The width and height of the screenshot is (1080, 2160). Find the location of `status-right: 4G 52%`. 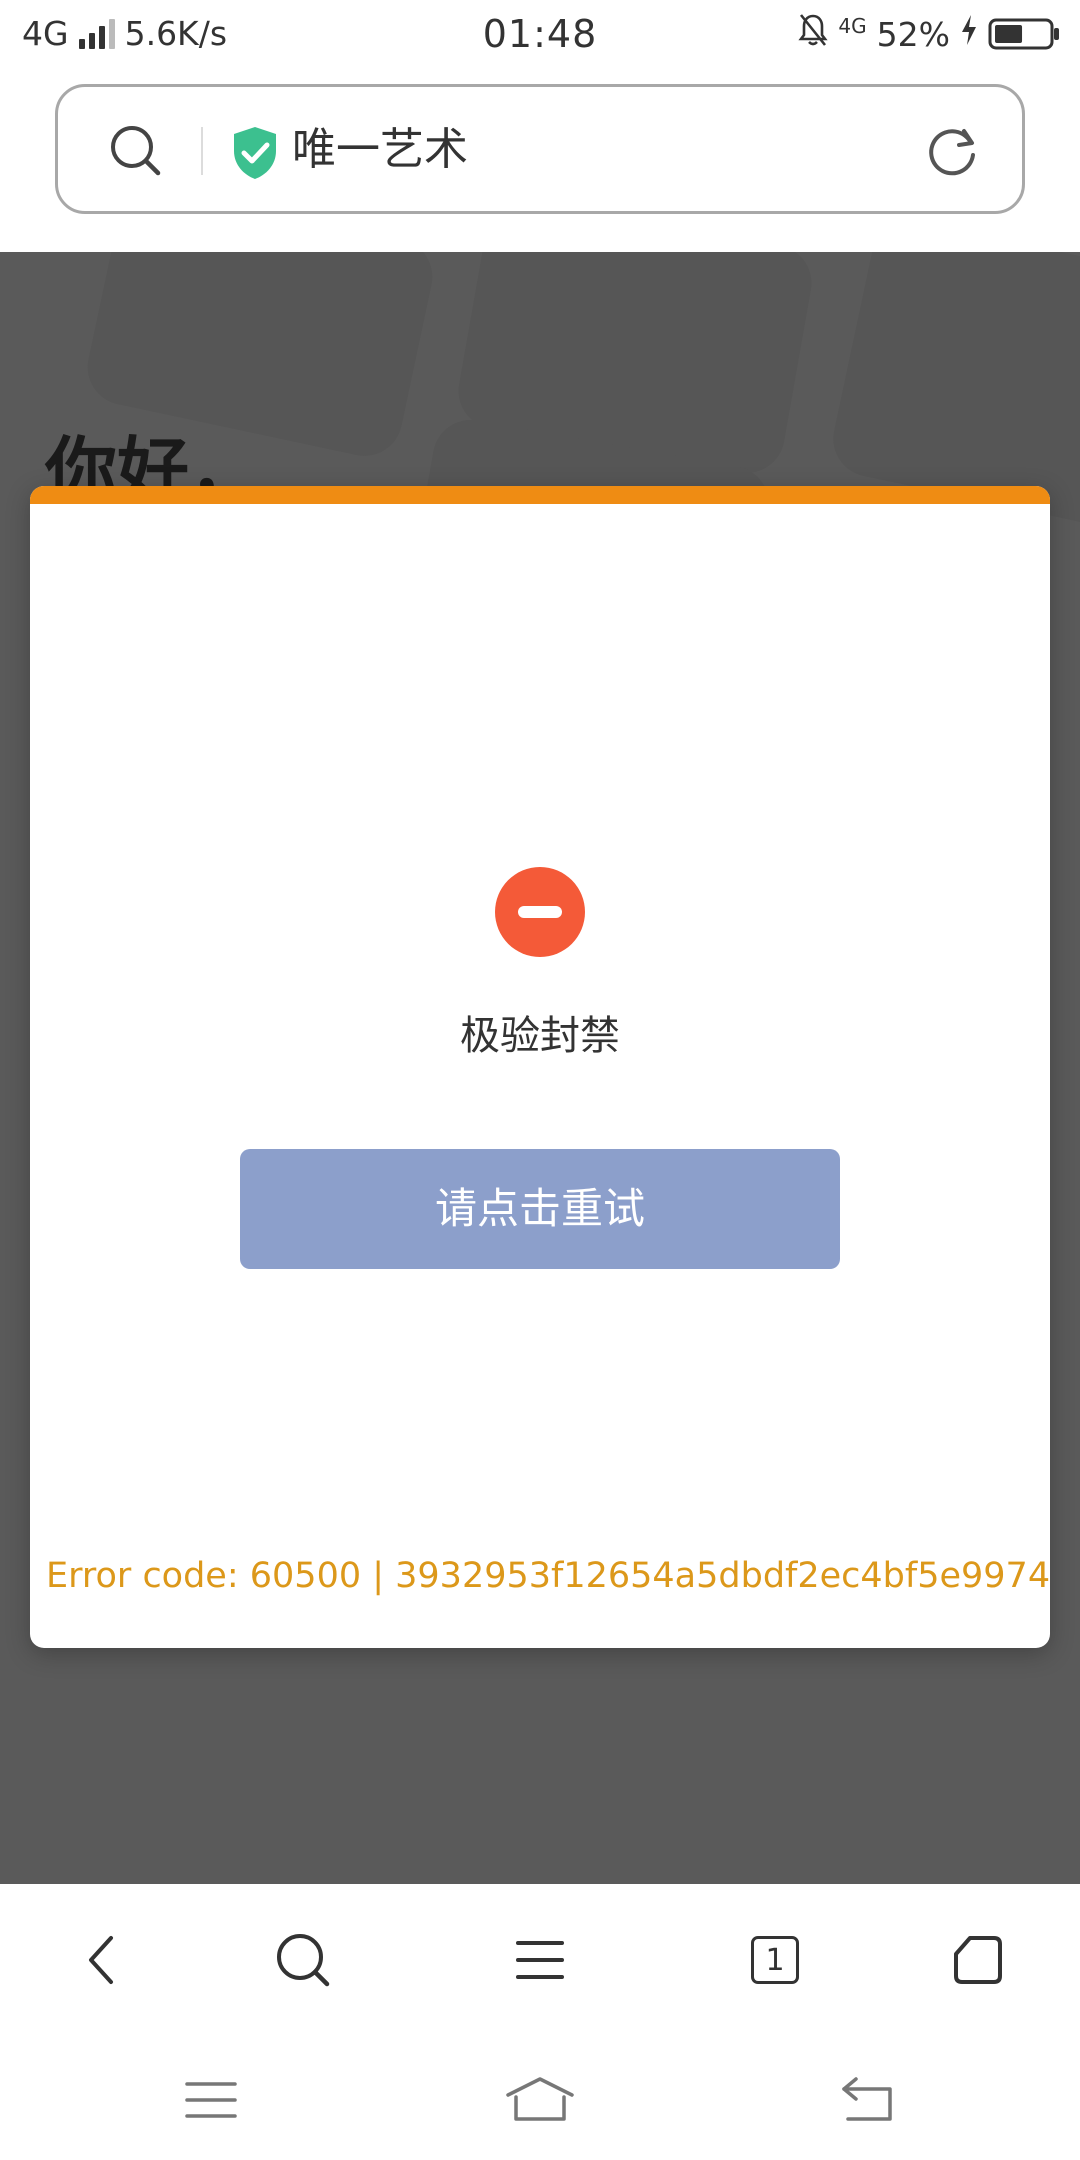

status-right: 4G 52% is located at coordinates (930, 34).